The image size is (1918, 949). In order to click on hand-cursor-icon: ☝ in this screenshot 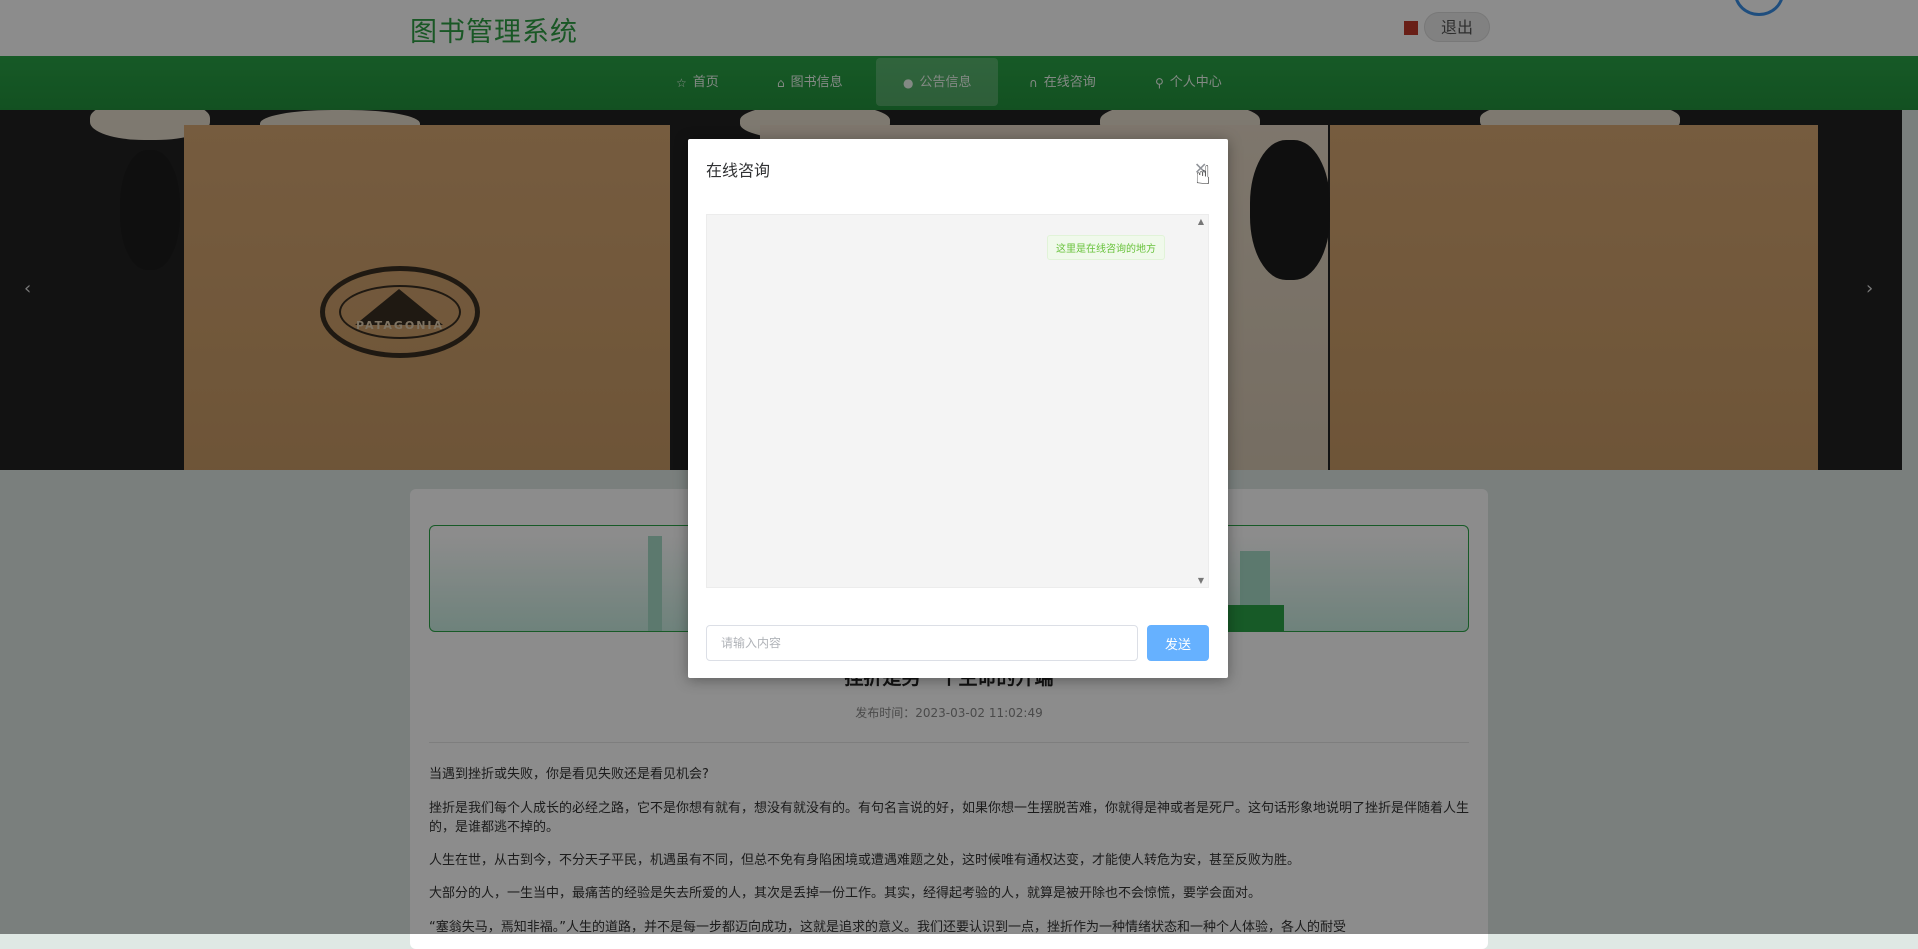, I will do `click(1203, 176)`.